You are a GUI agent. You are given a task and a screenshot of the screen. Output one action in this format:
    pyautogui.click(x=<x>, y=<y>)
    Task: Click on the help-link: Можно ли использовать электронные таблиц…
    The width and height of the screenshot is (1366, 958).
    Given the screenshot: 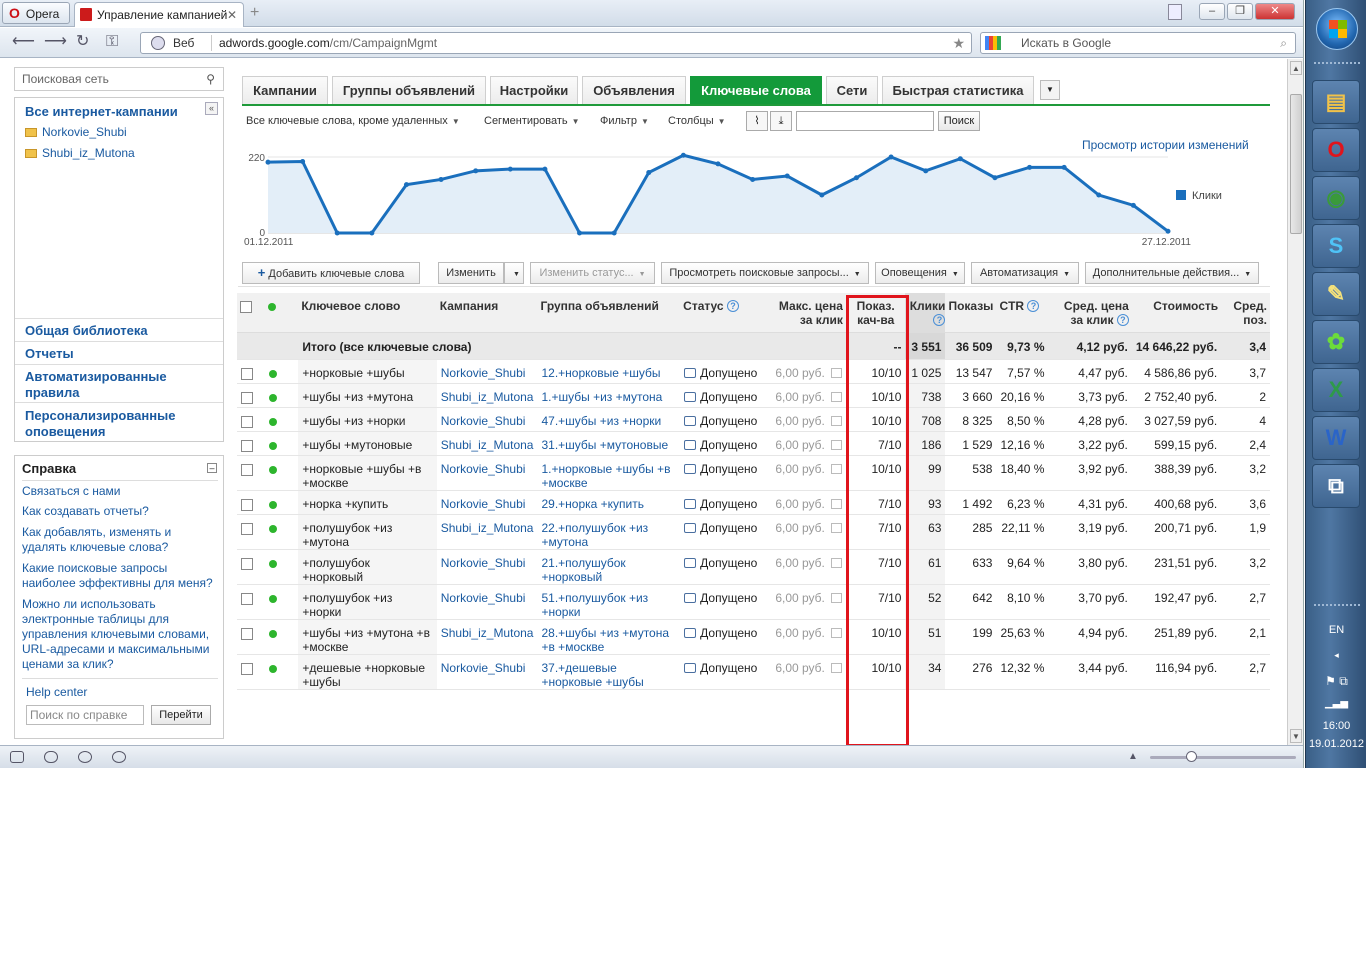 What is the action you would take?
    pyautogui.click(x=122, y=634)
    